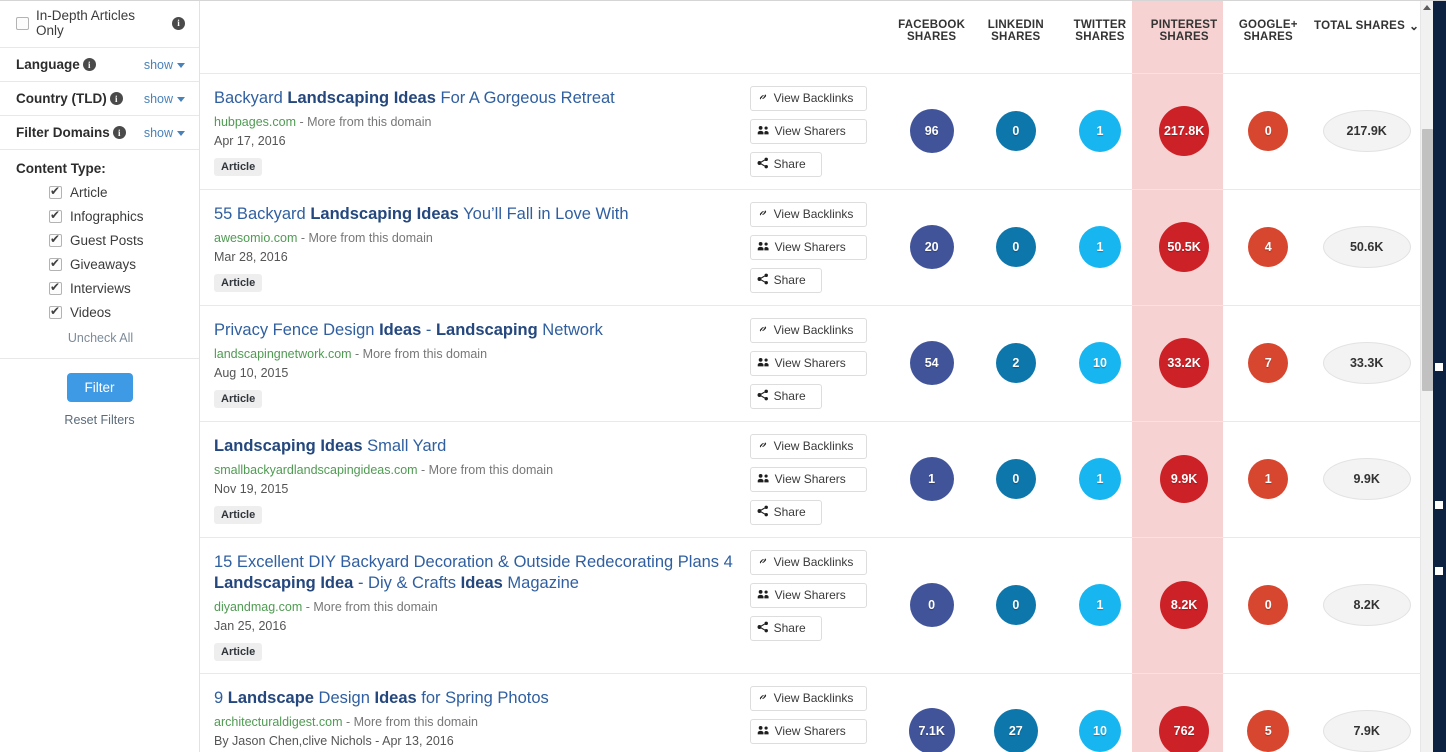 The width and height of the screenshot is (1446, 752). What do you see at coordinates (932, 37) in the screenshot?
I see `header-facebook-shares: FACEBOOK SHARES` at bounding box center [932, 37].